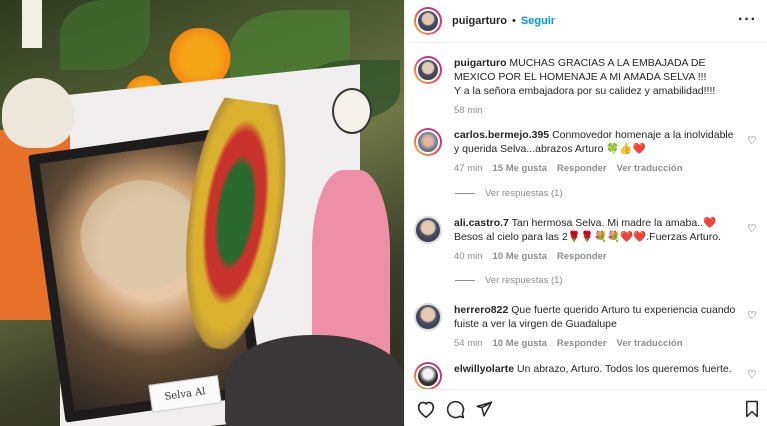  Describe the element at coordinates (314, 380) in the screenshot. I see `stone-mortar` at that location.